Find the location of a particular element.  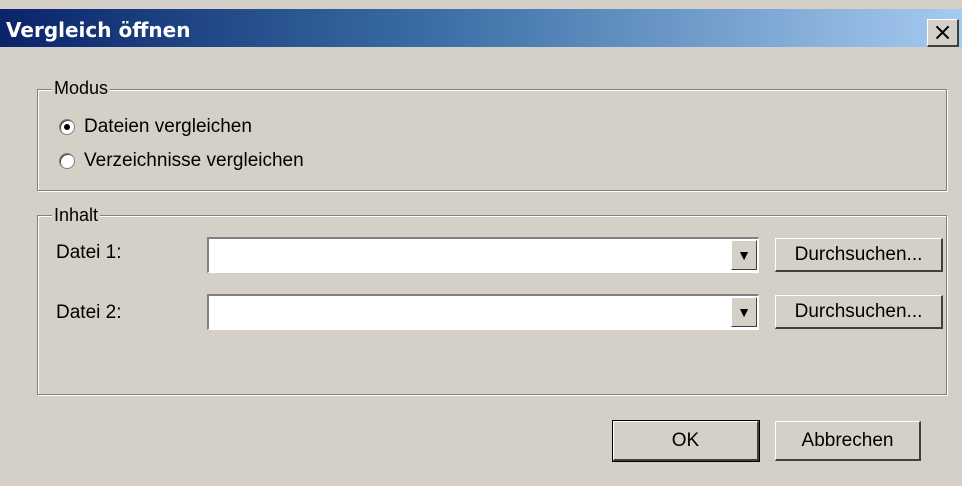

datei2-input is located at coordinates (463, 311).